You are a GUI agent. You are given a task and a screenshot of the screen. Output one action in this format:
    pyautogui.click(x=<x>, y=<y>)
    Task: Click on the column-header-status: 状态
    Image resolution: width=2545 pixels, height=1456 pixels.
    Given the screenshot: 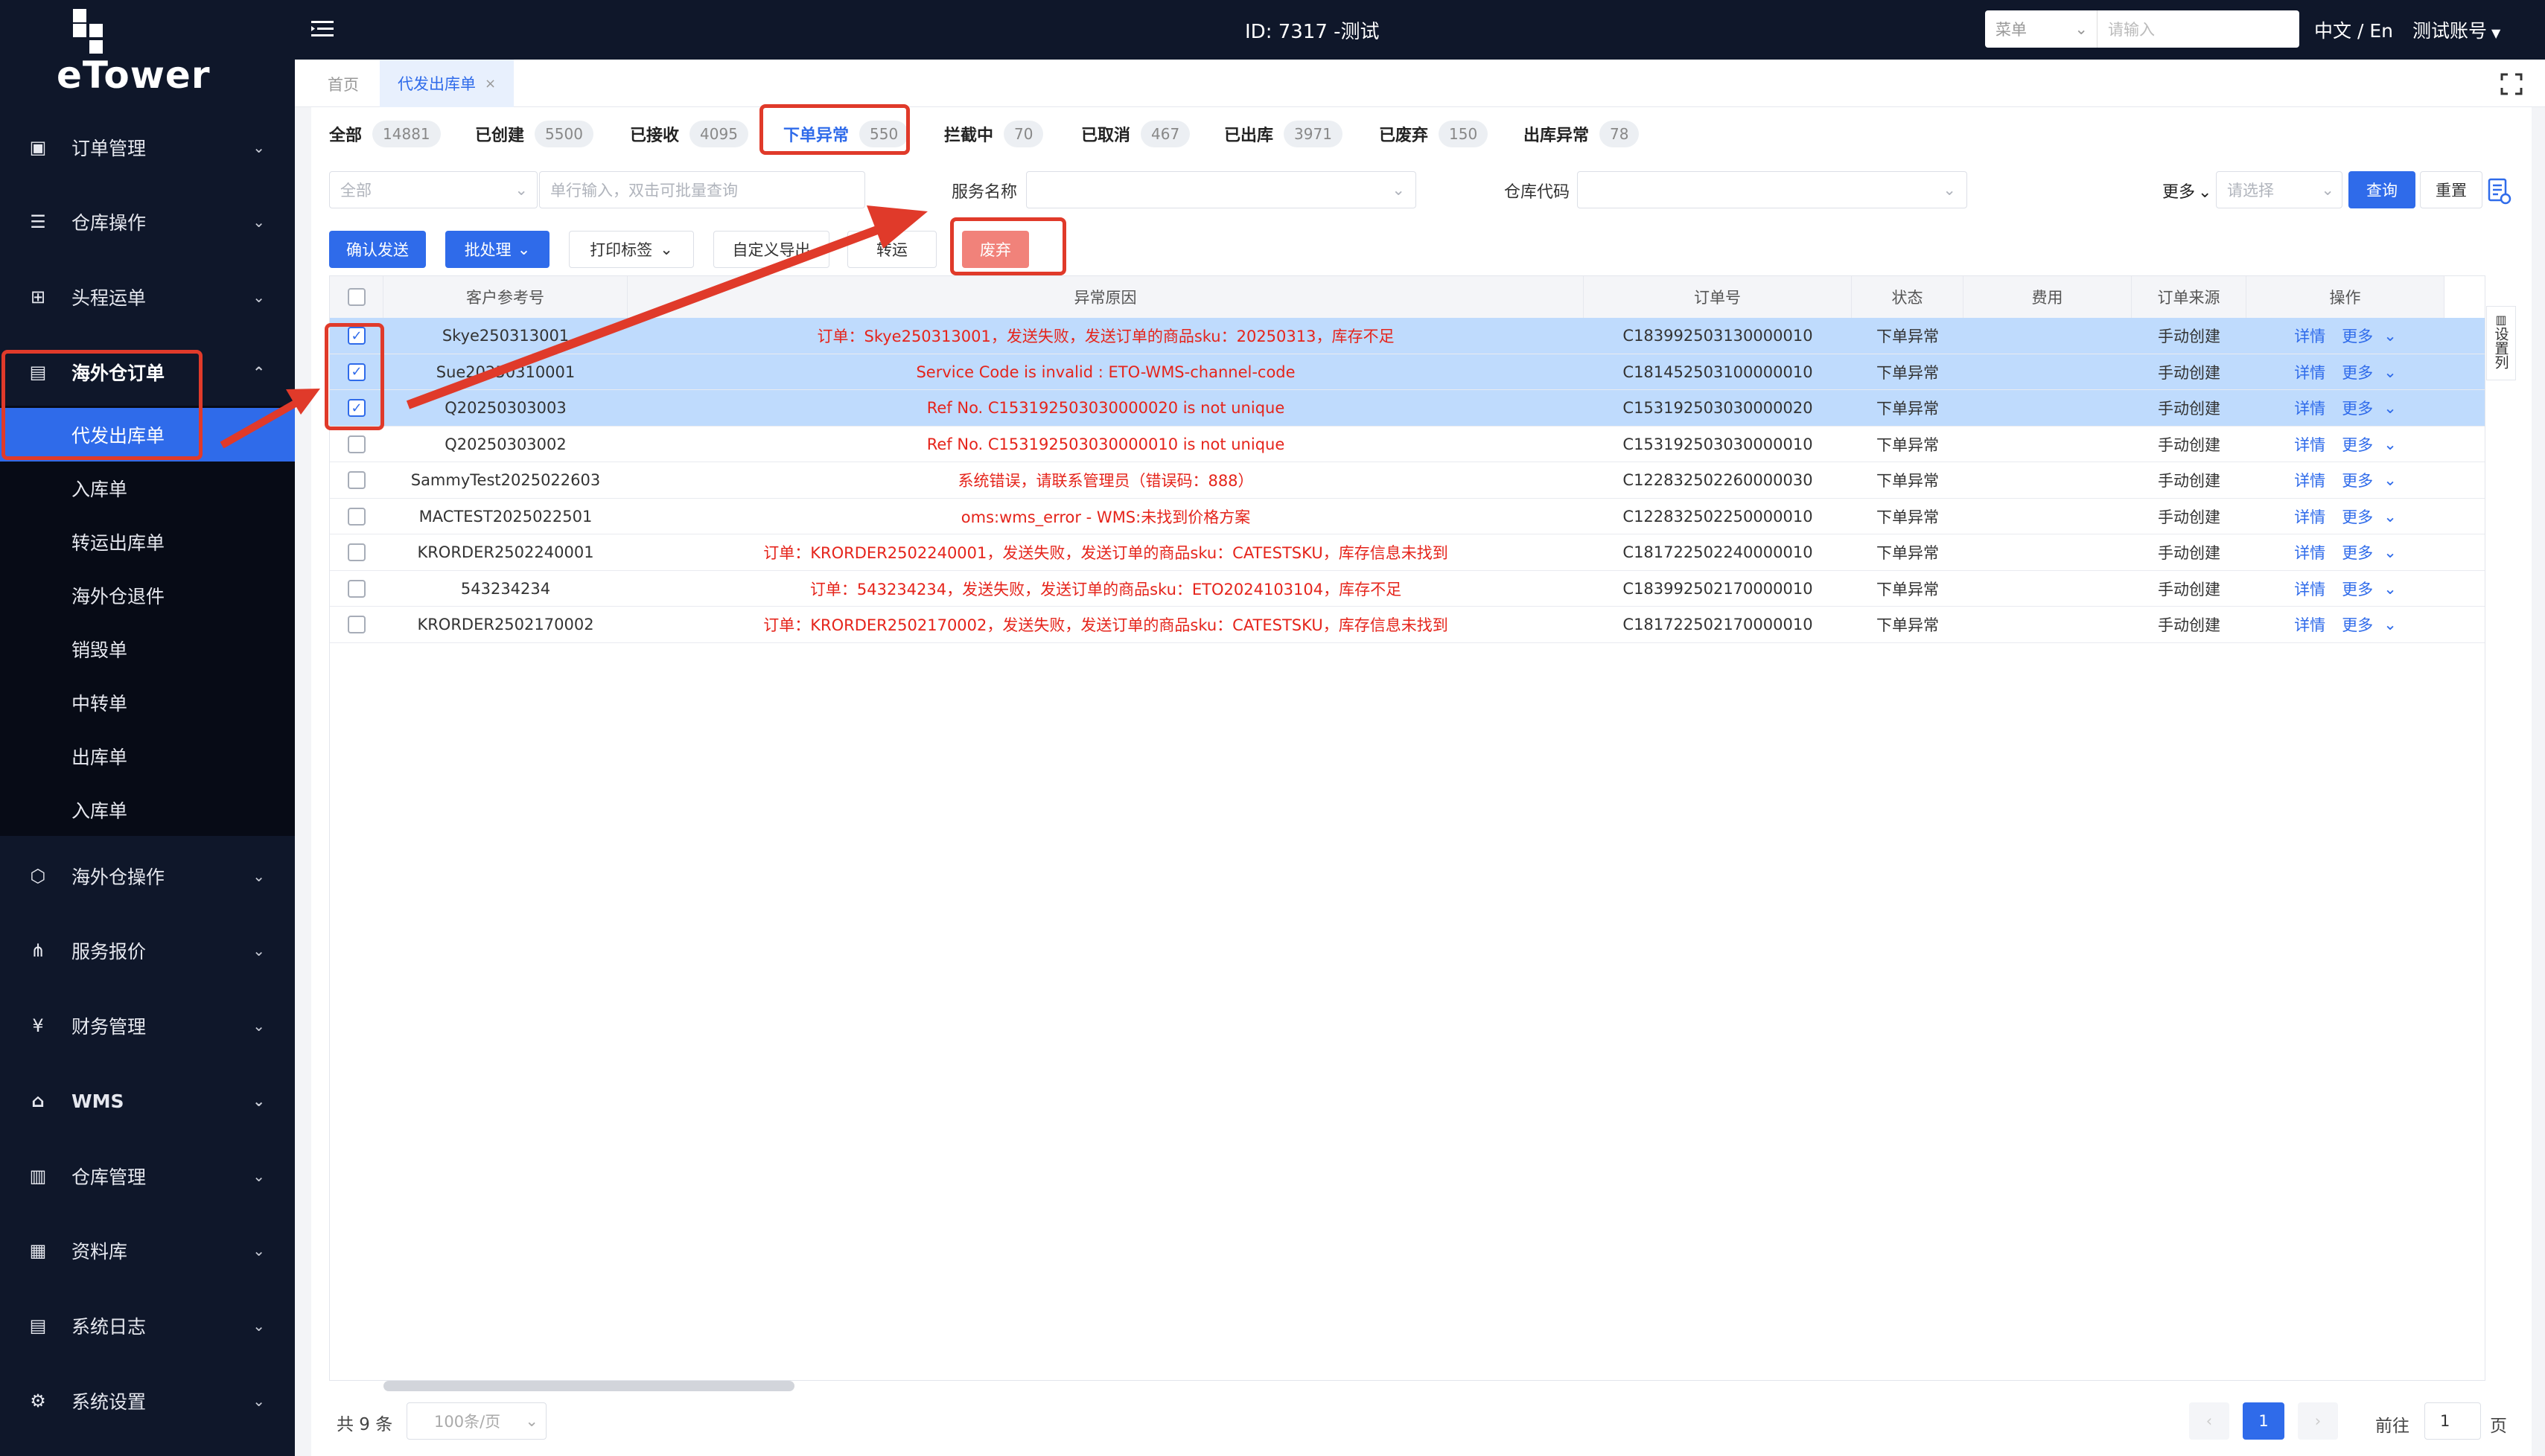 What is the action you would take?
    pyautogui.click(x=1907, y=297)
    